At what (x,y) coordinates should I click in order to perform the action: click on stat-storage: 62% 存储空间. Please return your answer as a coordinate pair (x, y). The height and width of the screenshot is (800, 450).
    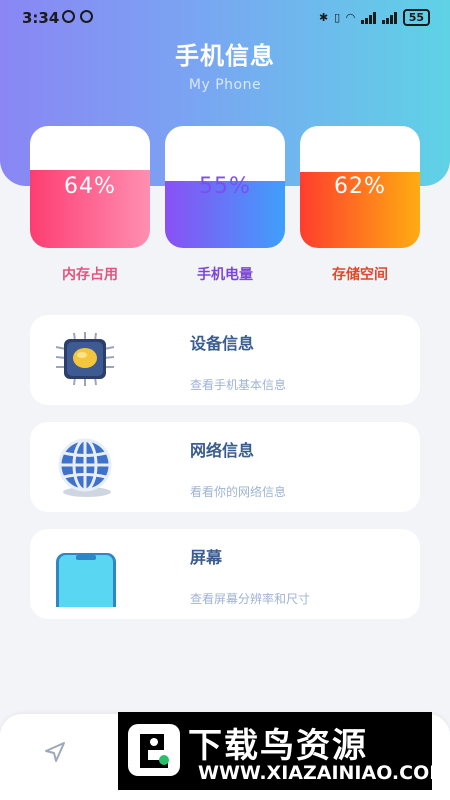
    Looking at the image, I should click on (360, 205).